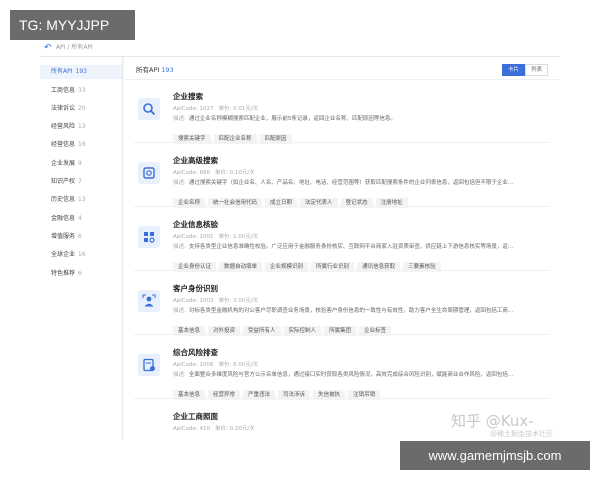 This screenshot has width=600, height=480. What do you see at coordinates (391, 203) in the screenshot?
I see `api-tag: 注册地址` at bounding box center [391, 203].